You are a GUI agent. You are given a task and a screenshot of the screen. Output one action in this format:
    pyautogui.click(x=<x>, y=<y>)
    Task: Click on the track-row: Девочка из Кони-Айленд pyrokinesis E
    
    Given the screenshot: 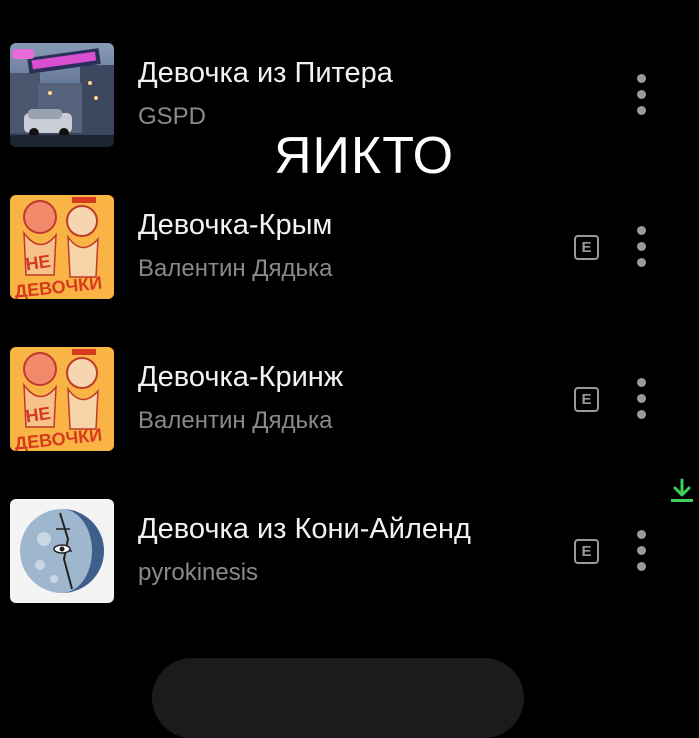 What is the action you would take?
    pyautogui.click(x=349, y=554)
    